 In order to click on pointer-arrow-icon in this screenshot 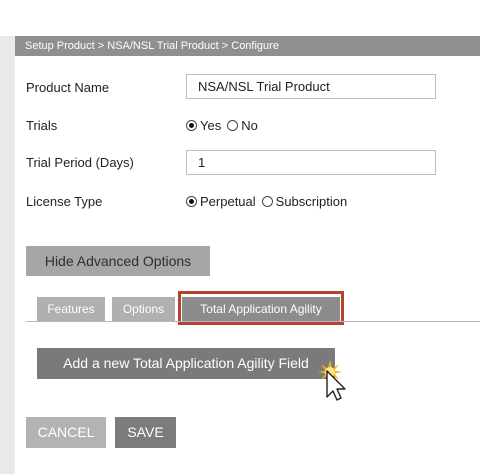, I will do `click(337, 382)`.